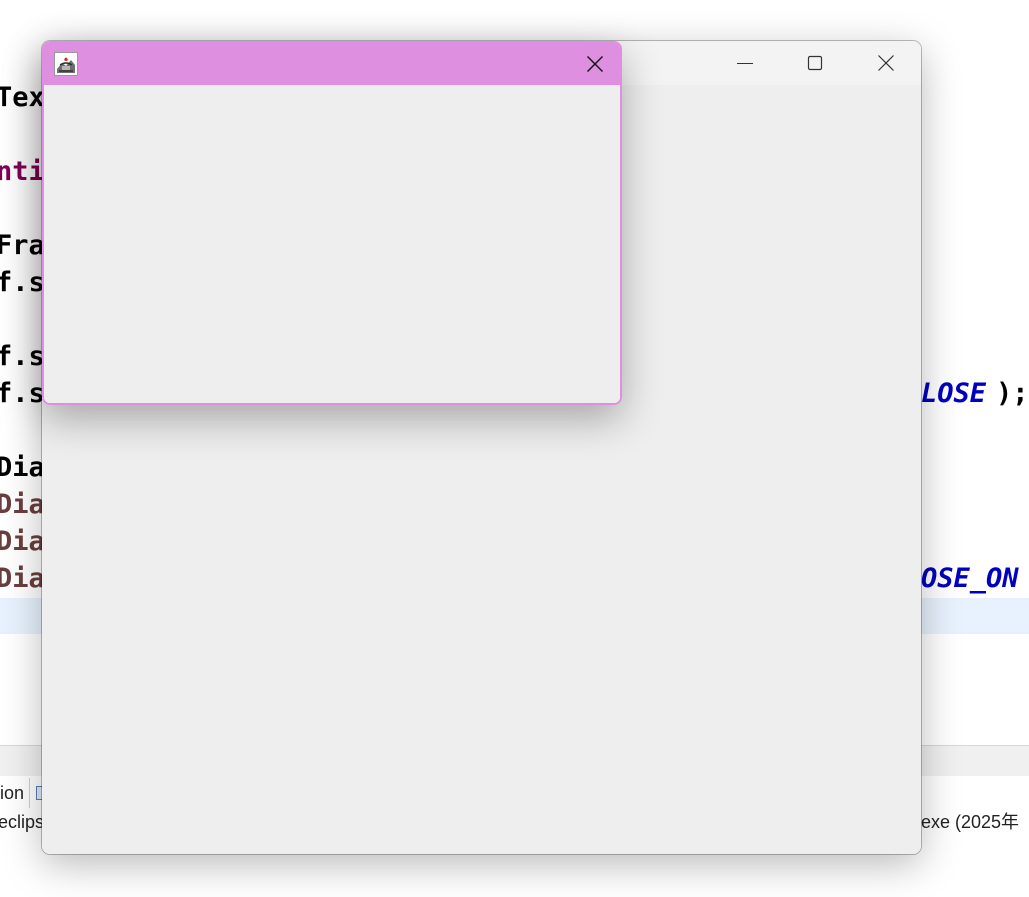 This screenshot has width=1029, height=897. Describe the element at coordinates (1012, 393) in the screenshot. I see `code-statement-end: );` at that location.